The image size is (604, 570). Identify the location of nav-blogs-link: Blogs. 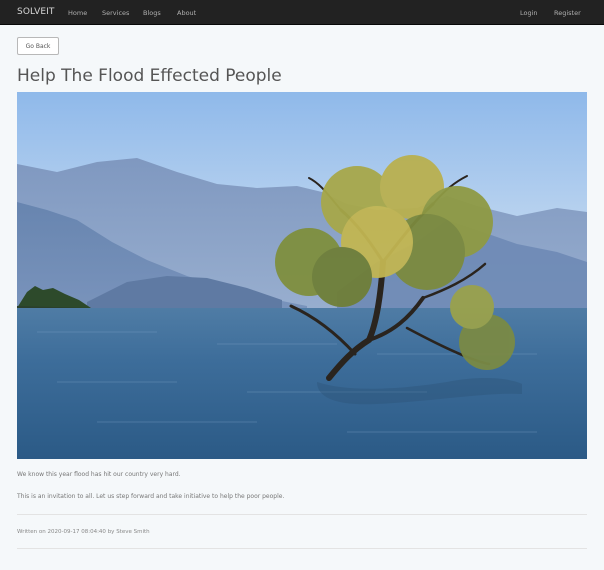
(152, 13).